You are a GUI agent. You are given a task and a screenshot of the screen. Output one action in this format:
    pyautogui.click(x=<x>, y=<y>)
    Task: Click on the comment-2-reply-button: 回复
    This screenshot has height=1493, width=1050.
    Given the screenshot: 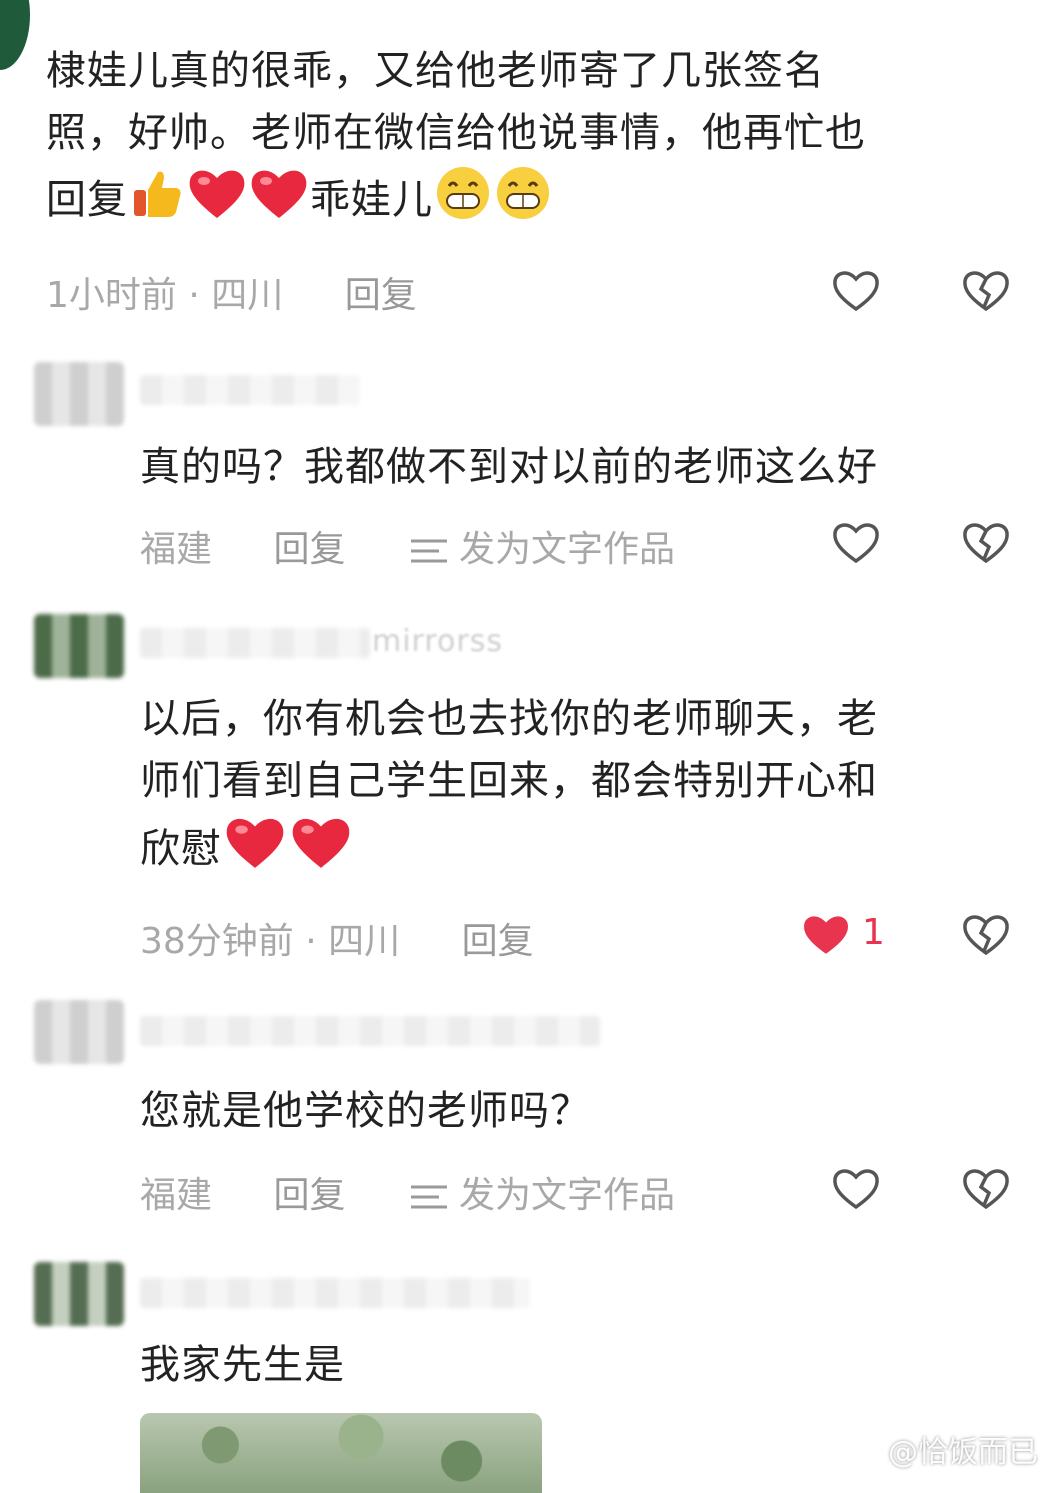 What is the action you would take?
    pyautogui.click(x=309, y=549)
    